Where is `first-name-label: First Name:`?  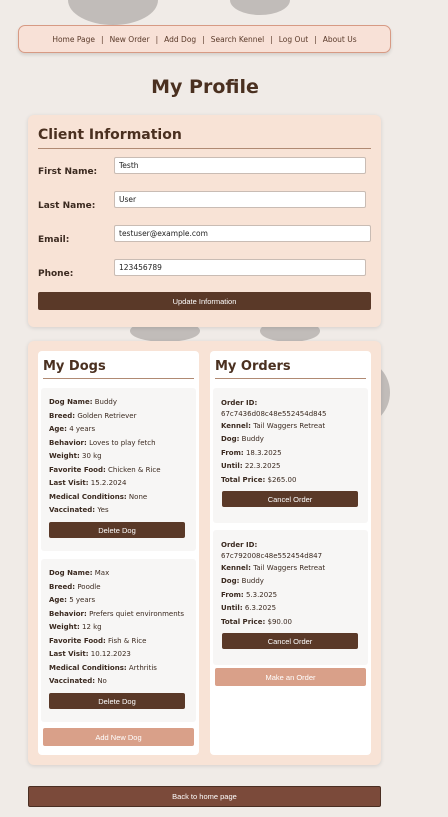
first-name-label: First Name: is located at coordinates (68, 172).